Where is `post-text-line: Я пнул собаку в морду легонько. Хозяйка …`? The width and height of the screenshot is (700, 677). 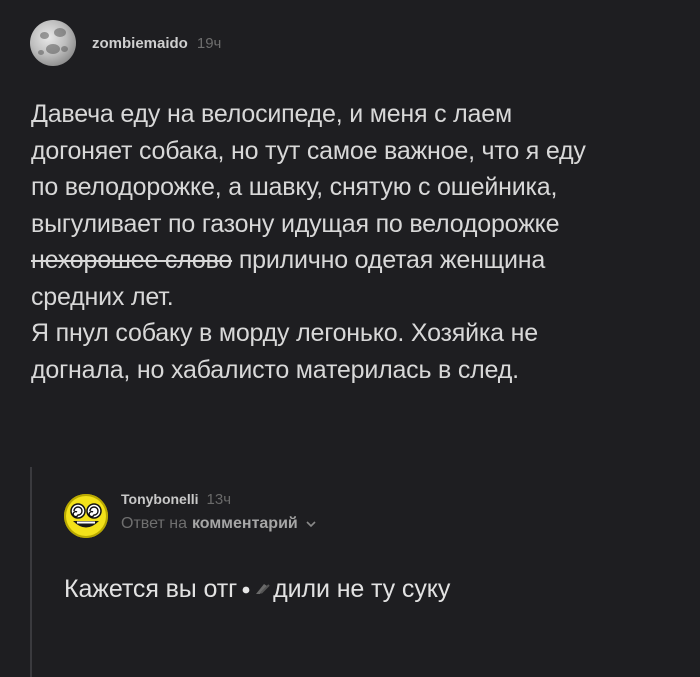
post-text-line: Я пнул собаку в морду легонько. Хозяйка … is located at coordinates (284, 333).